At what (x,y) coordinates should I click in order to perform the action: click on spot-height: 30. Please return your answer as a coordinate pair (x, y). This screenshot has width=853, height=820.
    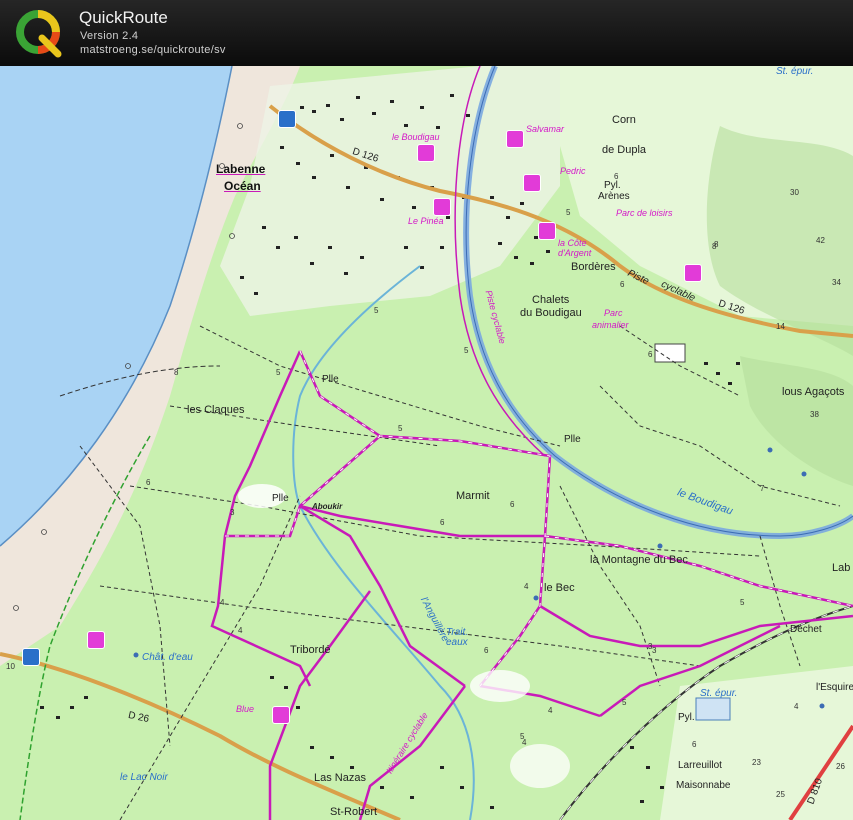
    Looking at the image, I should click on (794, 192).